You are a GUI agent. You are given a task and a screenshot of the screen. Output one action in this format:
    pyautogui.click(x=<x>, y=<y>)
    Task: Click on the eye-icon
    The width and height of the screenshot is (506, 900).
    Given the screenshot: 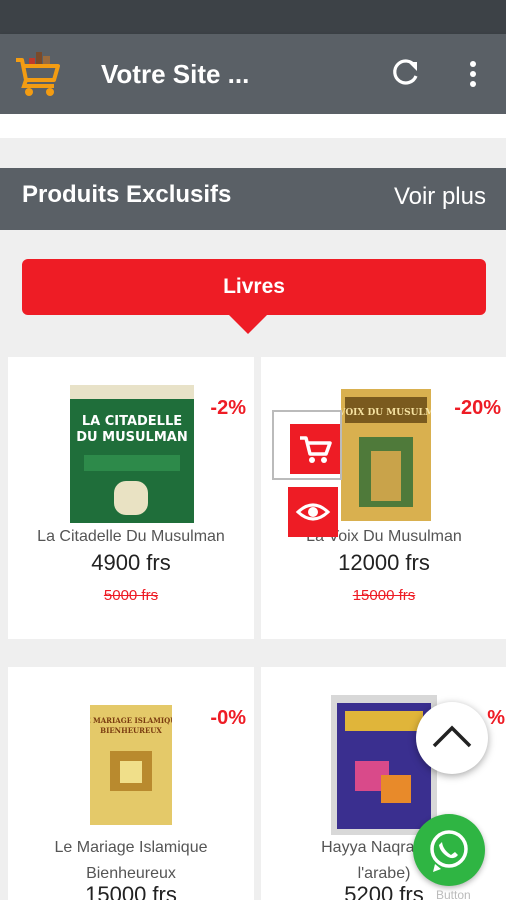 What is the action you would take?
    pyautogui.click(x=313, y=512)
    